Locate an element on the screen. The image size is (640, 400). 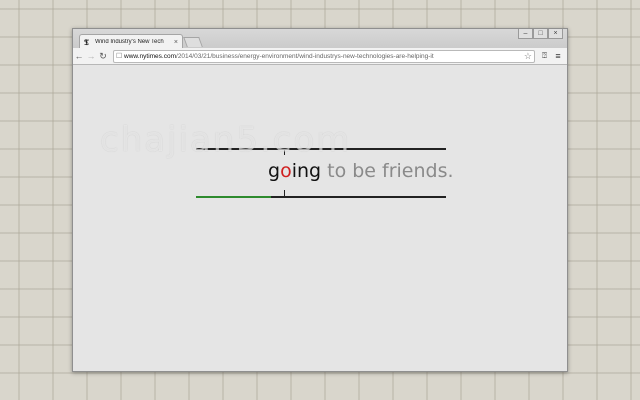
tab-title: Wind Industry's New Tech is located at coordinates (129, 42).